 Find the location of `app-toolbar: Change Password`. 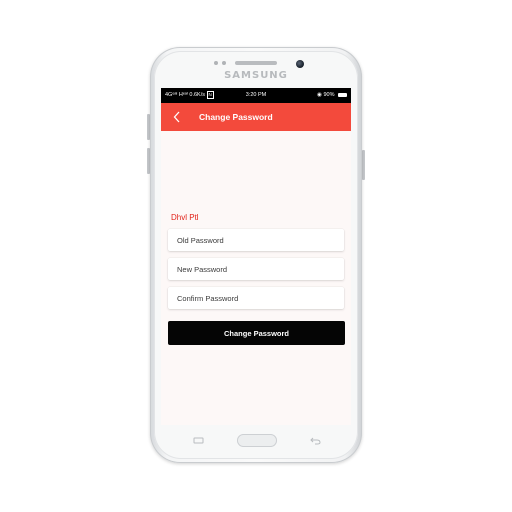

app-toolbar: Change Password is located at coordinates (256, 117).